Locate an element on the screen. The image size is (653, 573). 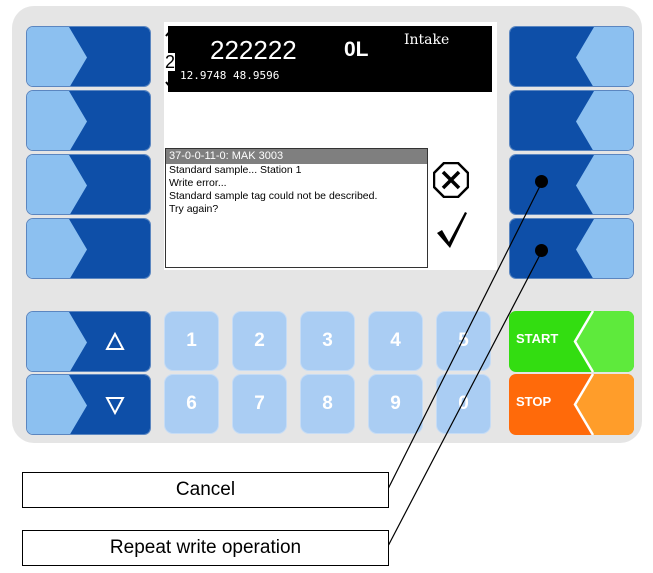
callout-cancel: Cancel is located at coordinates (205, 490).